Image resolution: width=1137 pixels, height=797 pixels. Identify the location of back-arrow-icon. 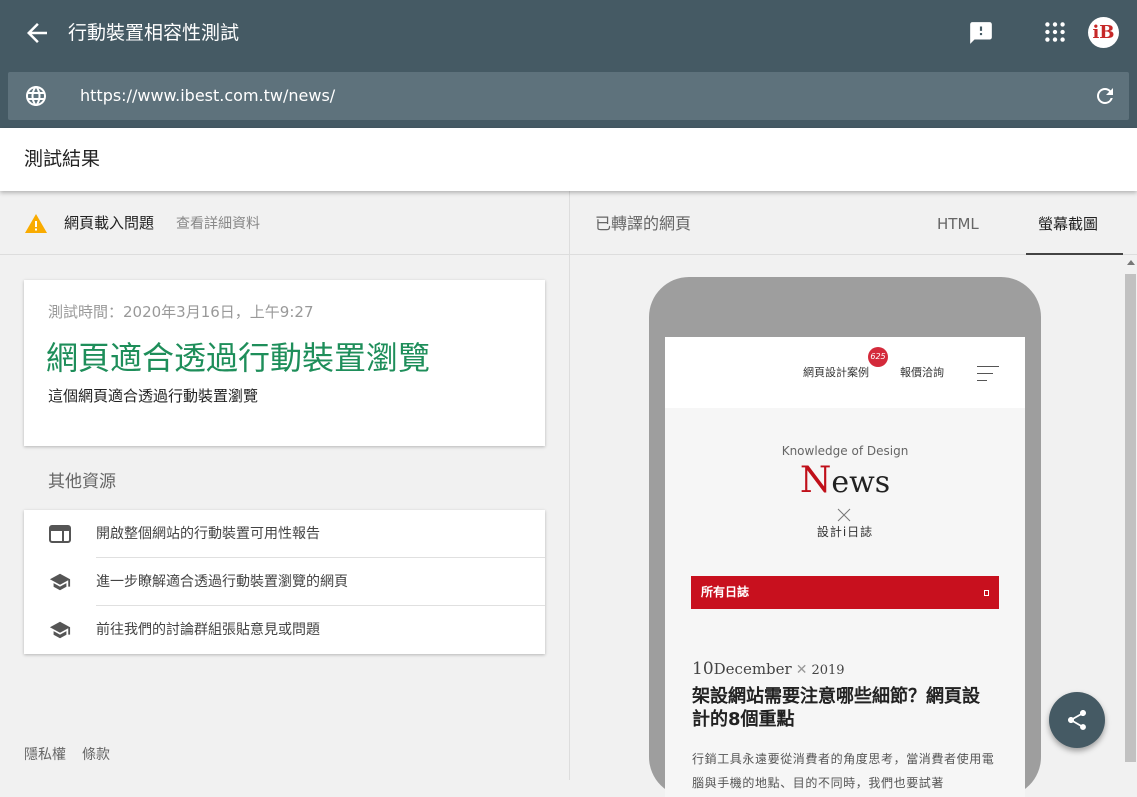
(37, 33).